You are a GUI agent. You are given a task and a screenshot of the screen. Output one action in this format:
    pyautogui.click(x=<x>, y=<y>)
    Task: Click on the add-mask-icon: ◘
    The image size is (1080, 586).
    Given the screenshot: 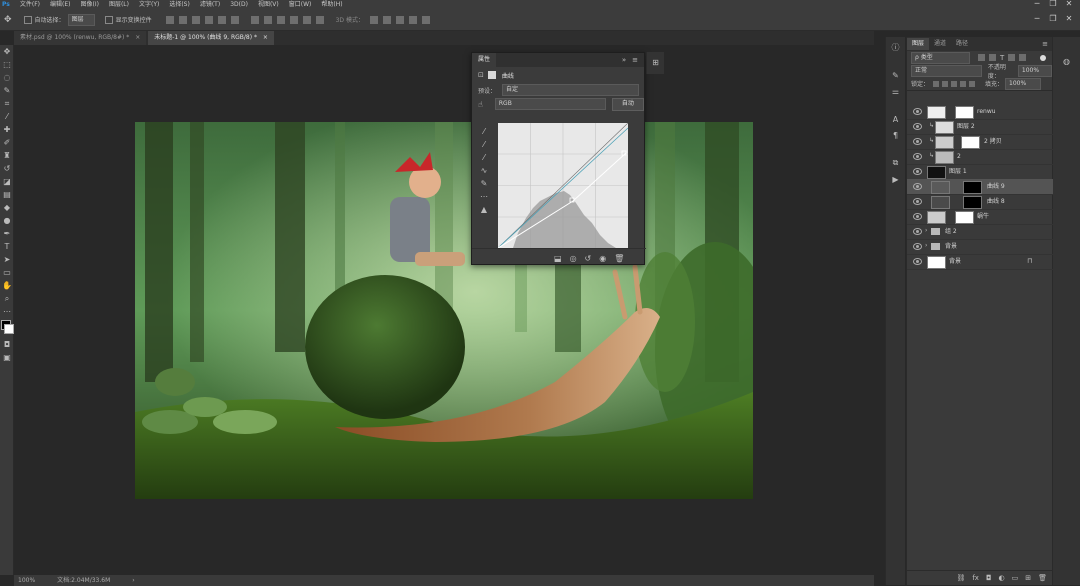 What is the action you would take?
    pyautogui.click(x=989, y=578)
    